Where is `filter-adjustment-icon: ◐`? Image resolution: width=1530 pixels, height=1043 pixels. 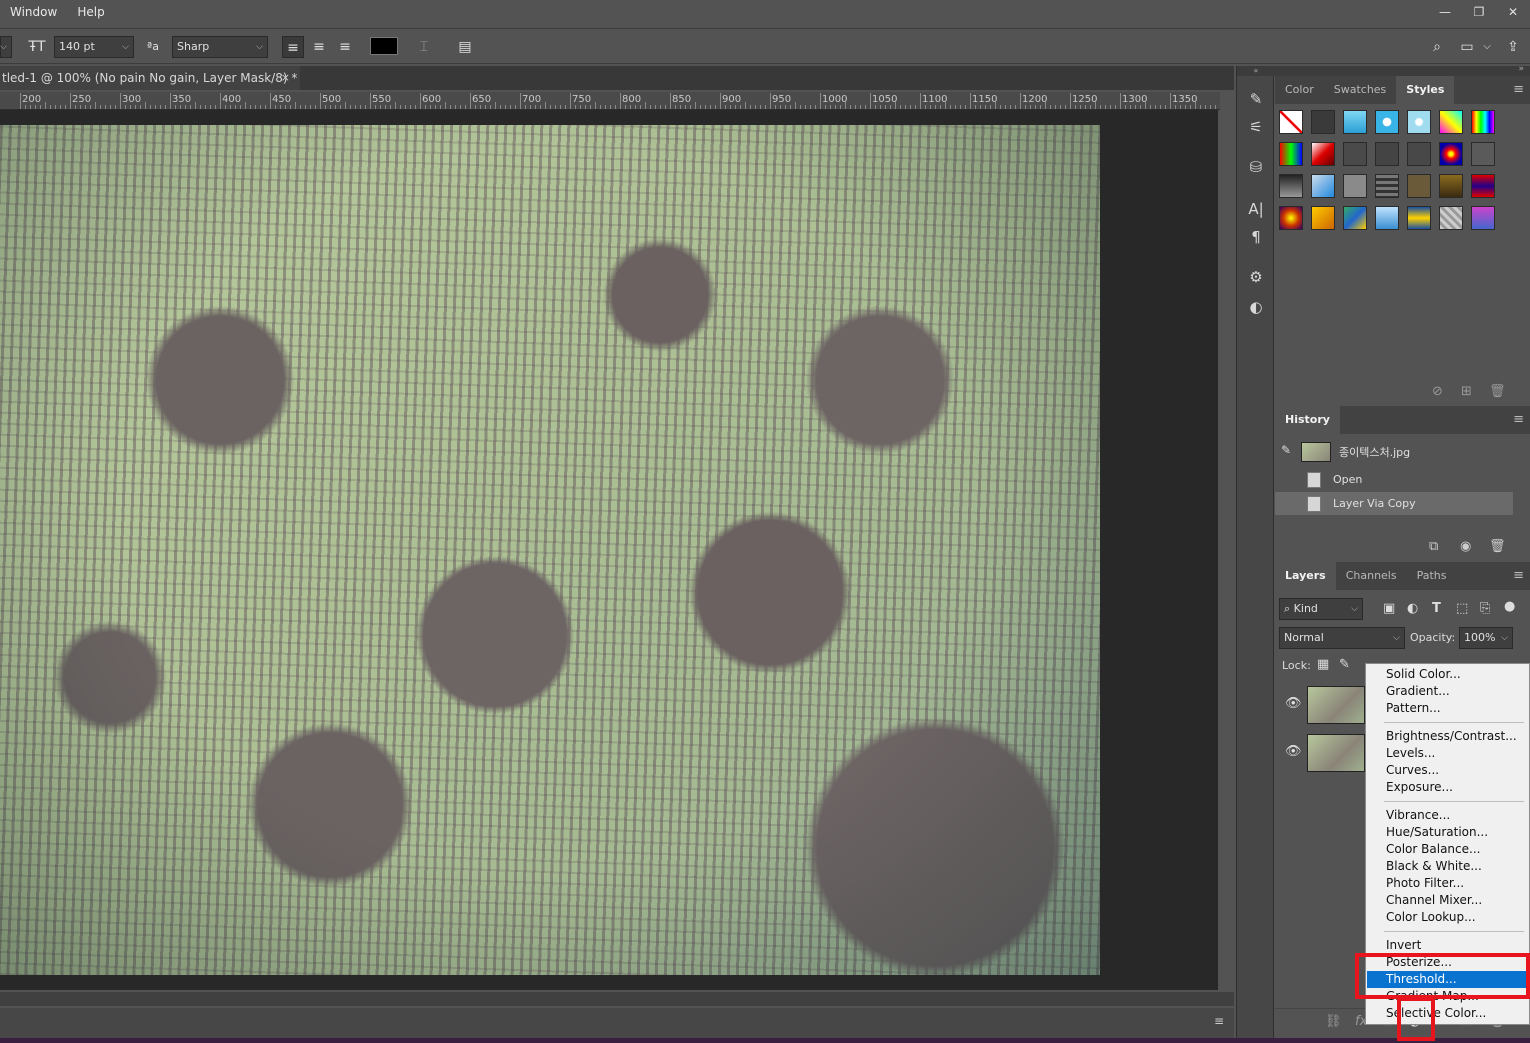
filter-adjustment-icon: ◐ is located at coordinates (1412, 608).